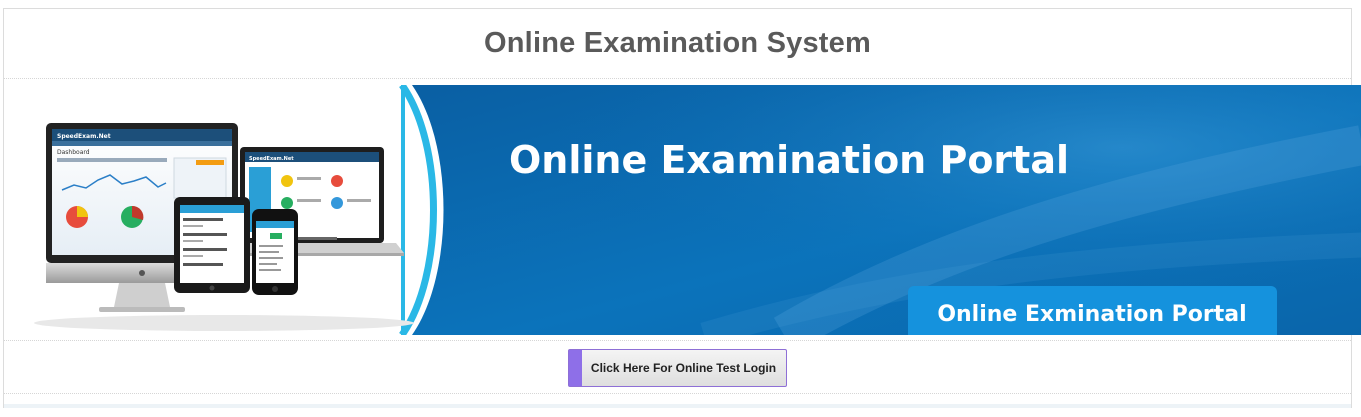 Image resolution: width=1361 pixels, height=417 pixels. I want to click on phone-illustration, so click(275, 252).